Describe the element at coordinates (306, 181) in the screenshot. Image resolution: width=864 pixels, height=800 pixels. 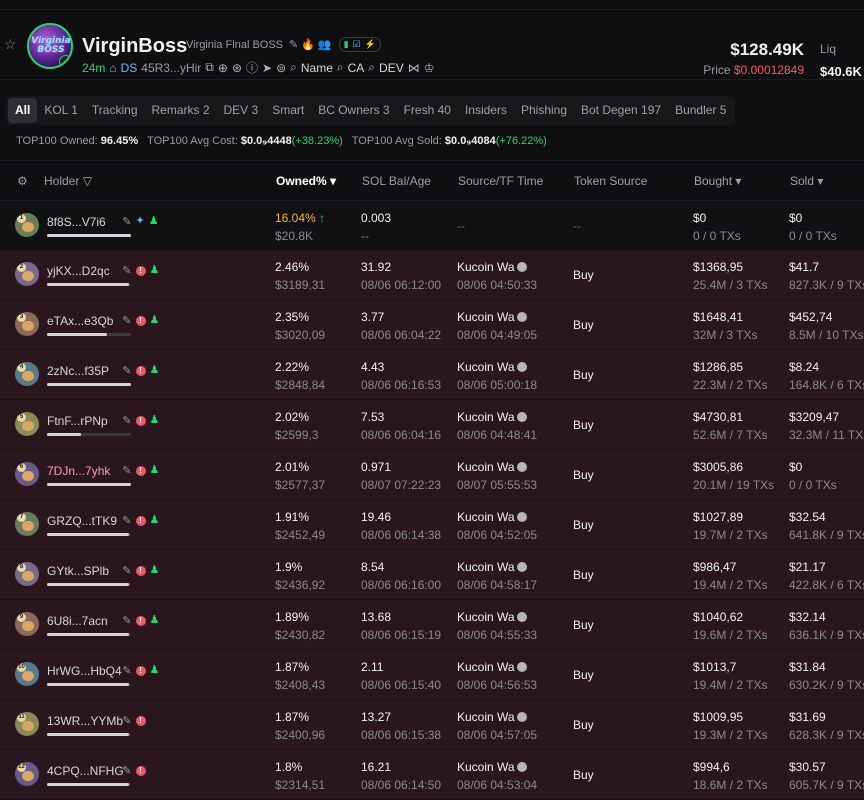
I see `col-owned: Owned% ▾` at that location.